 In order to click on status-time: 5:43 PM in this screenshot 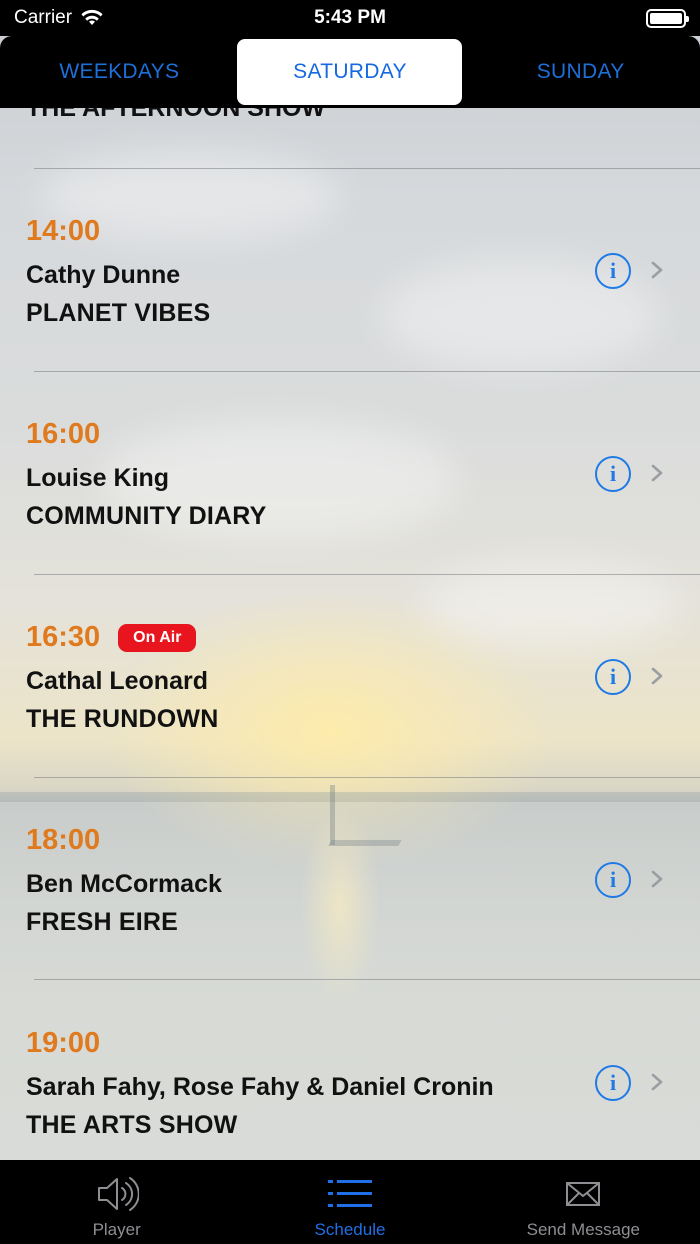, I will do `click(350, 17)`.